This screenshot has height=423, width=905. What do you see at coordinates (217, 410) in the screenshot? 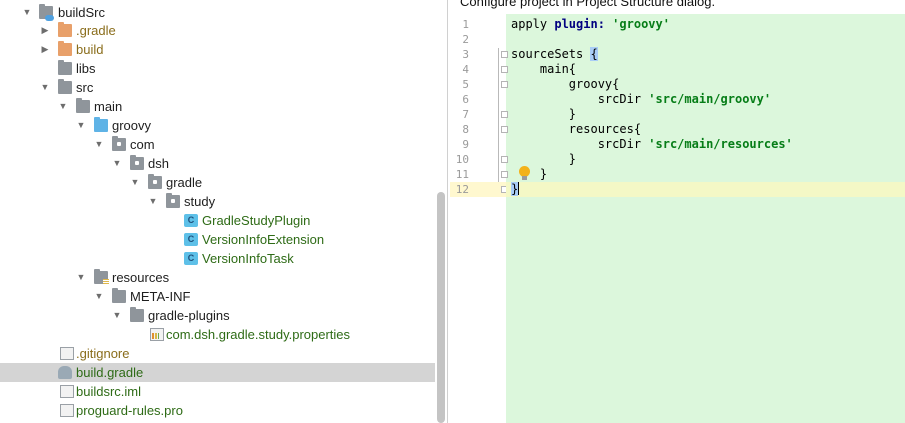
I see `tree-item-proguard-rules: proguard-rules.pro` at bounding box center [217, 410].